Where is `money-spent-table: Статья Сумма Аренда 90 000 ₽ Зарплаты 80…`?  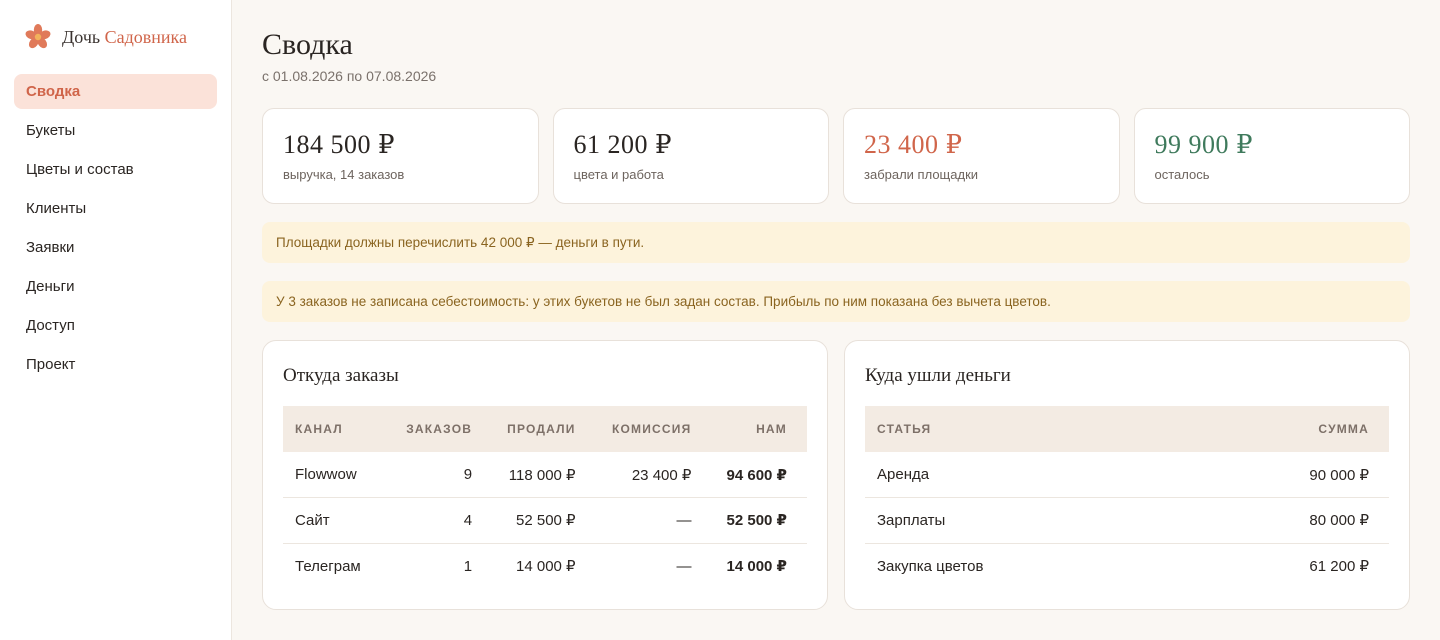
money-spent-table: Статья Сумма Аренда 90 000 ₽ Зарплаты 80… is located at coordinates (1127, 497).